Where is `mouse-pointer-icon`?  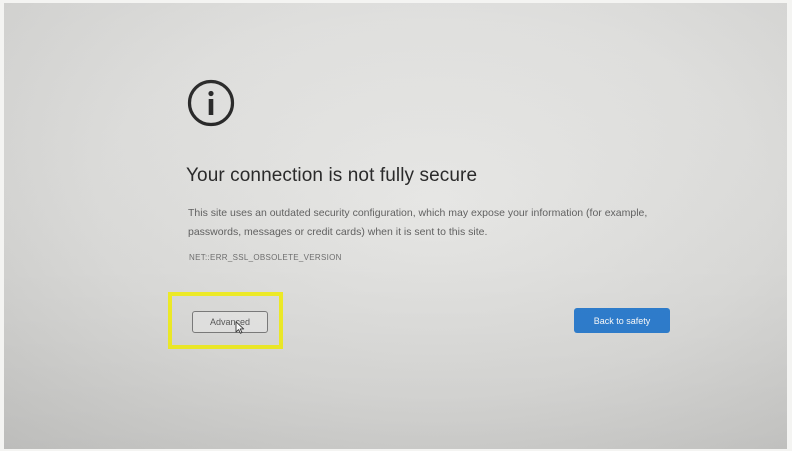 mouse-pointer-icon is located at coordinates (240, 327).